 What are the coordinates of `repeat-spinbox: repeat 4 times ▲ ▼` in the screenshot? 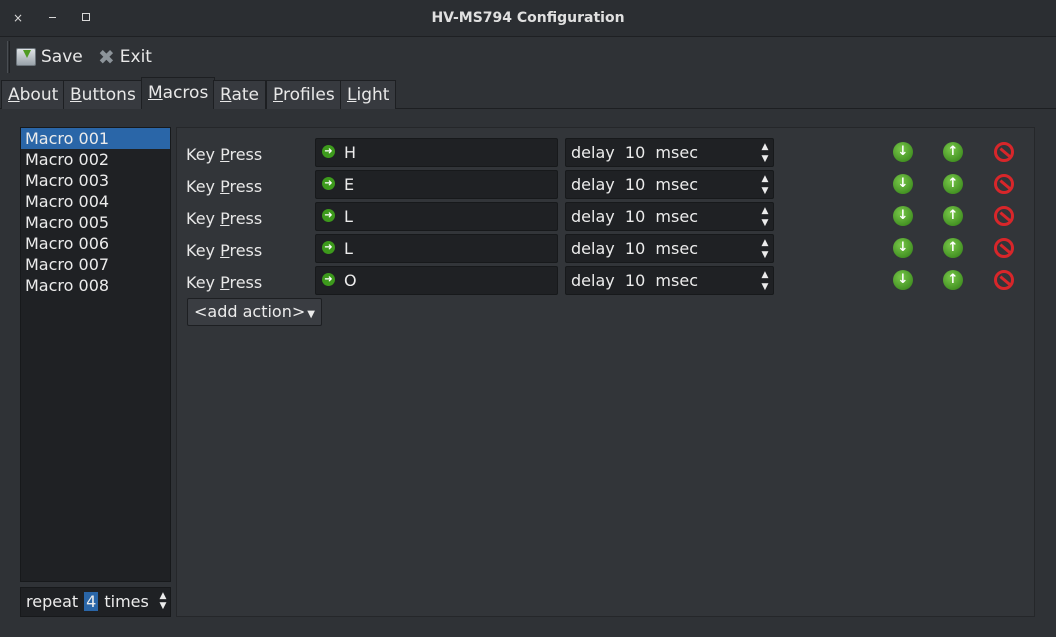 It's located at (95, 602).